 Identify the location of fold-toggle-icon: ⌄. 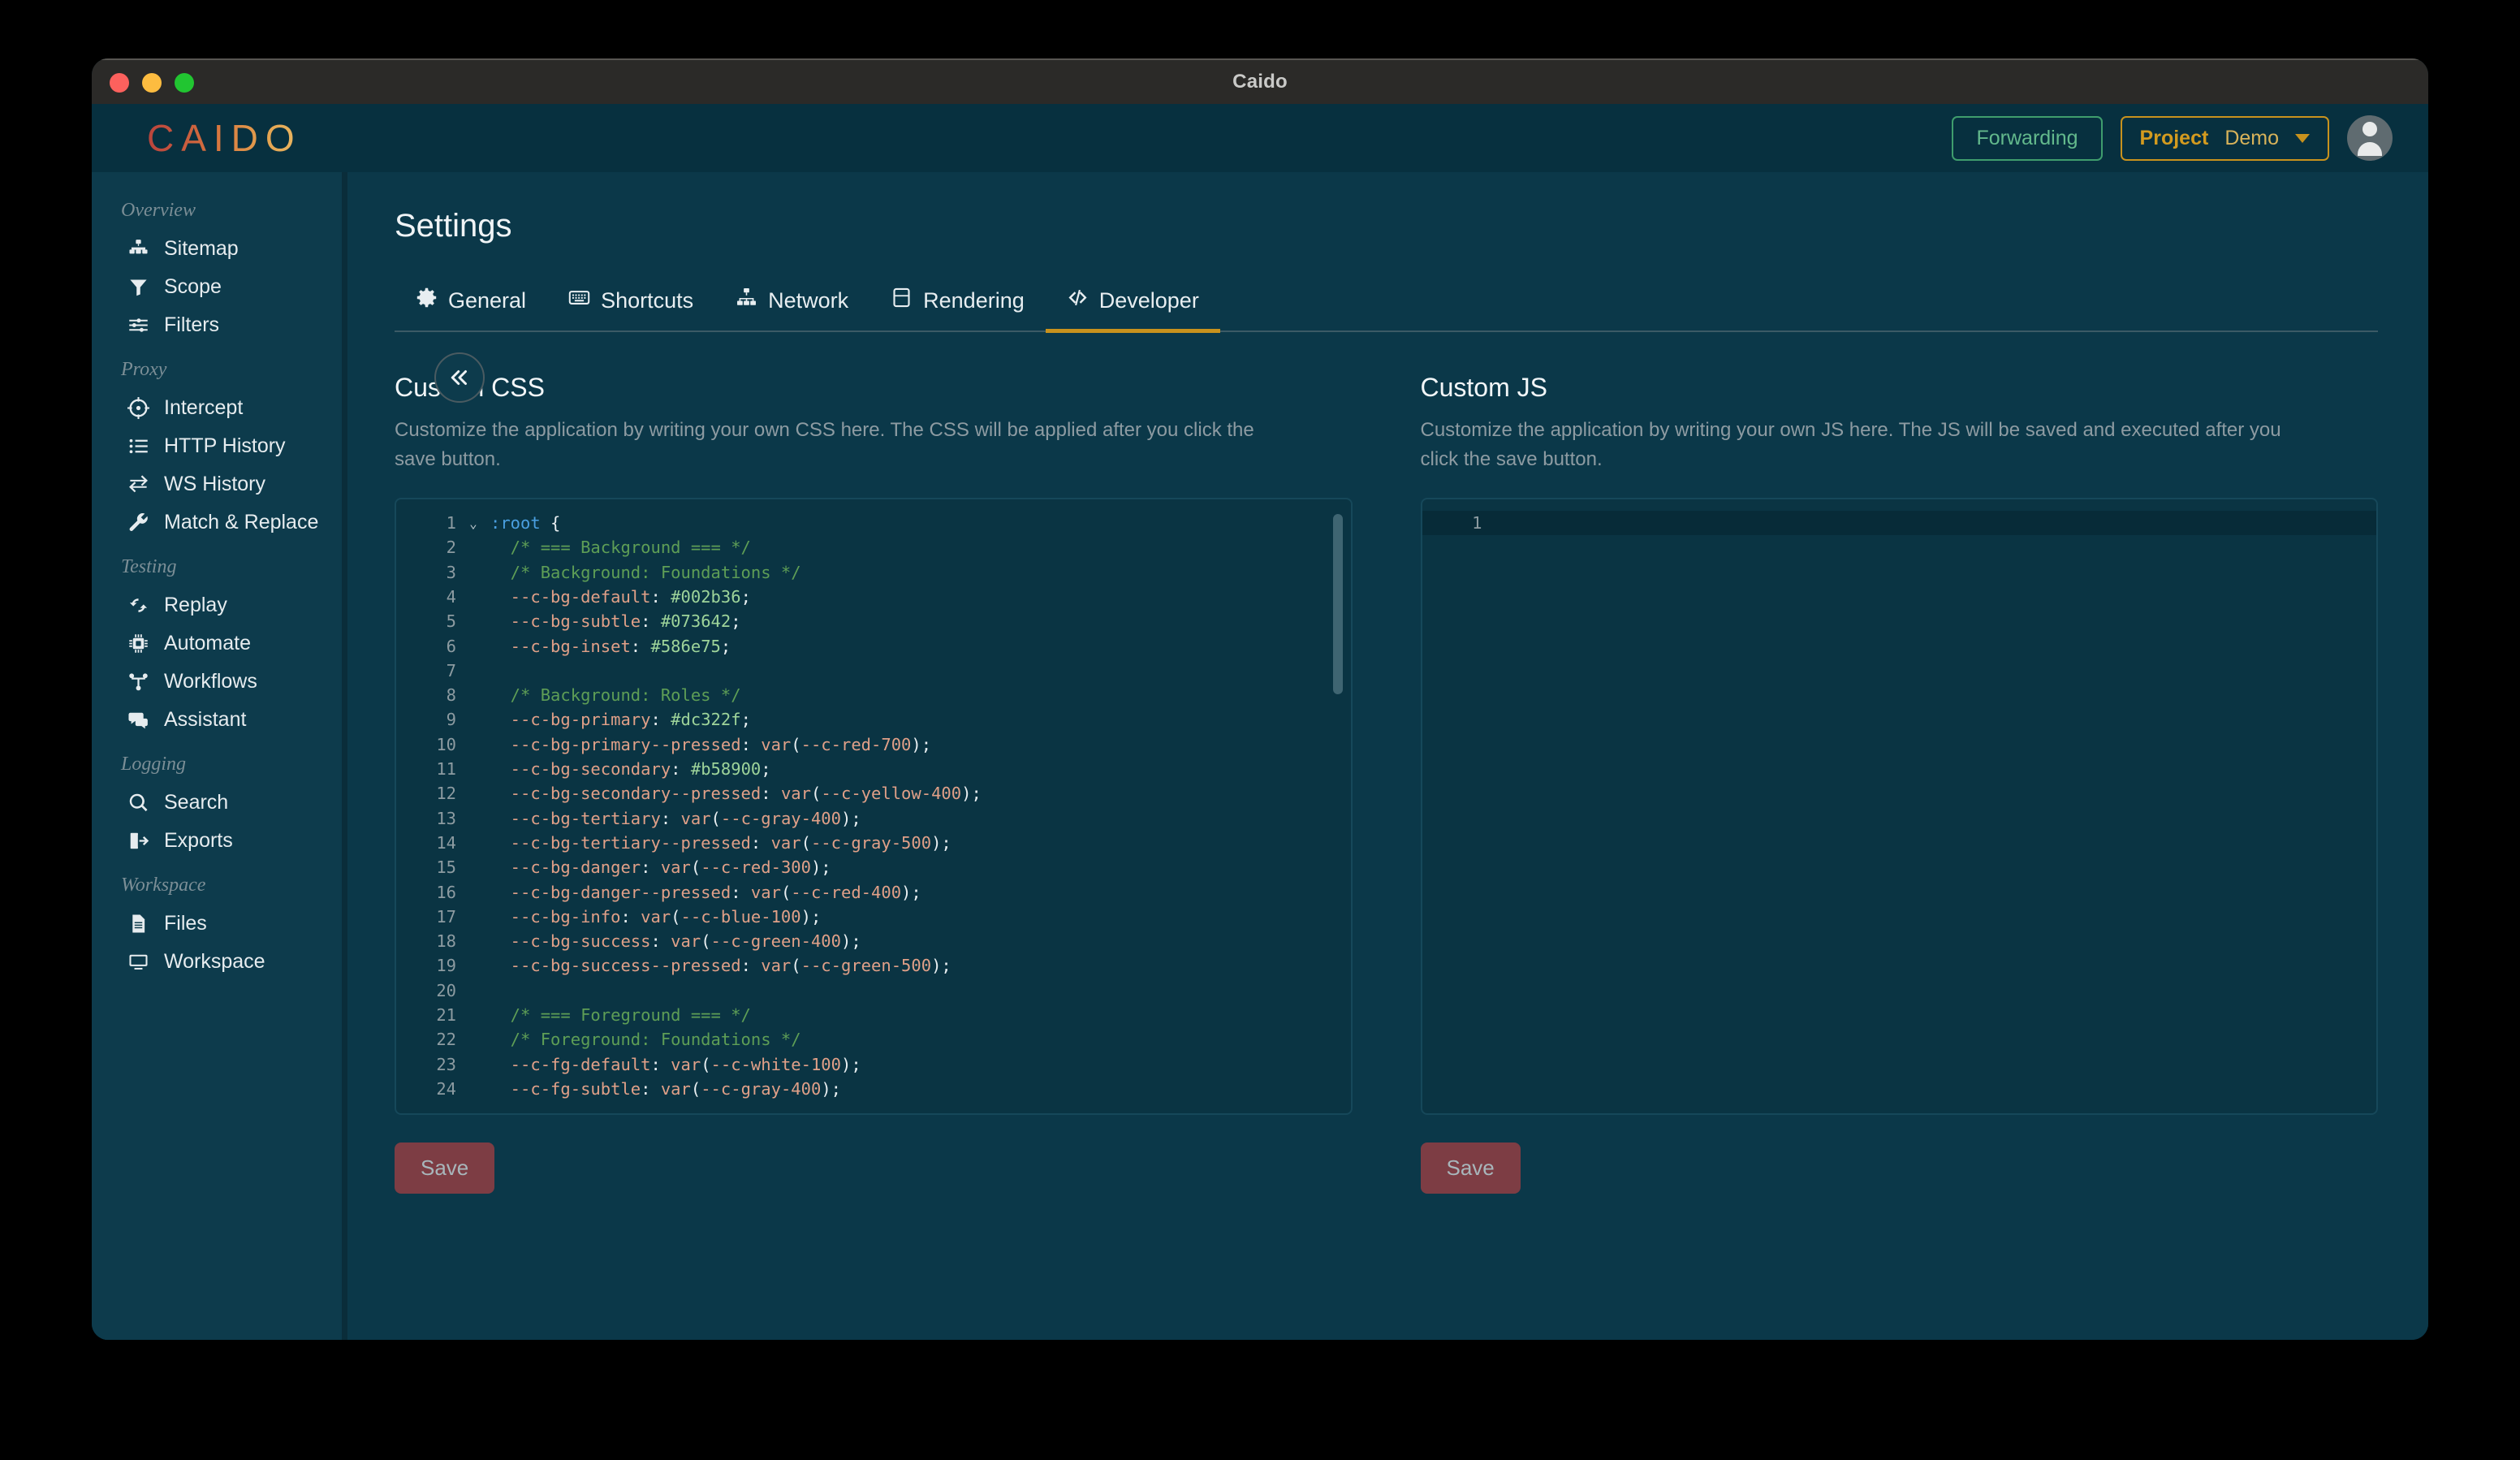
(474, 523).